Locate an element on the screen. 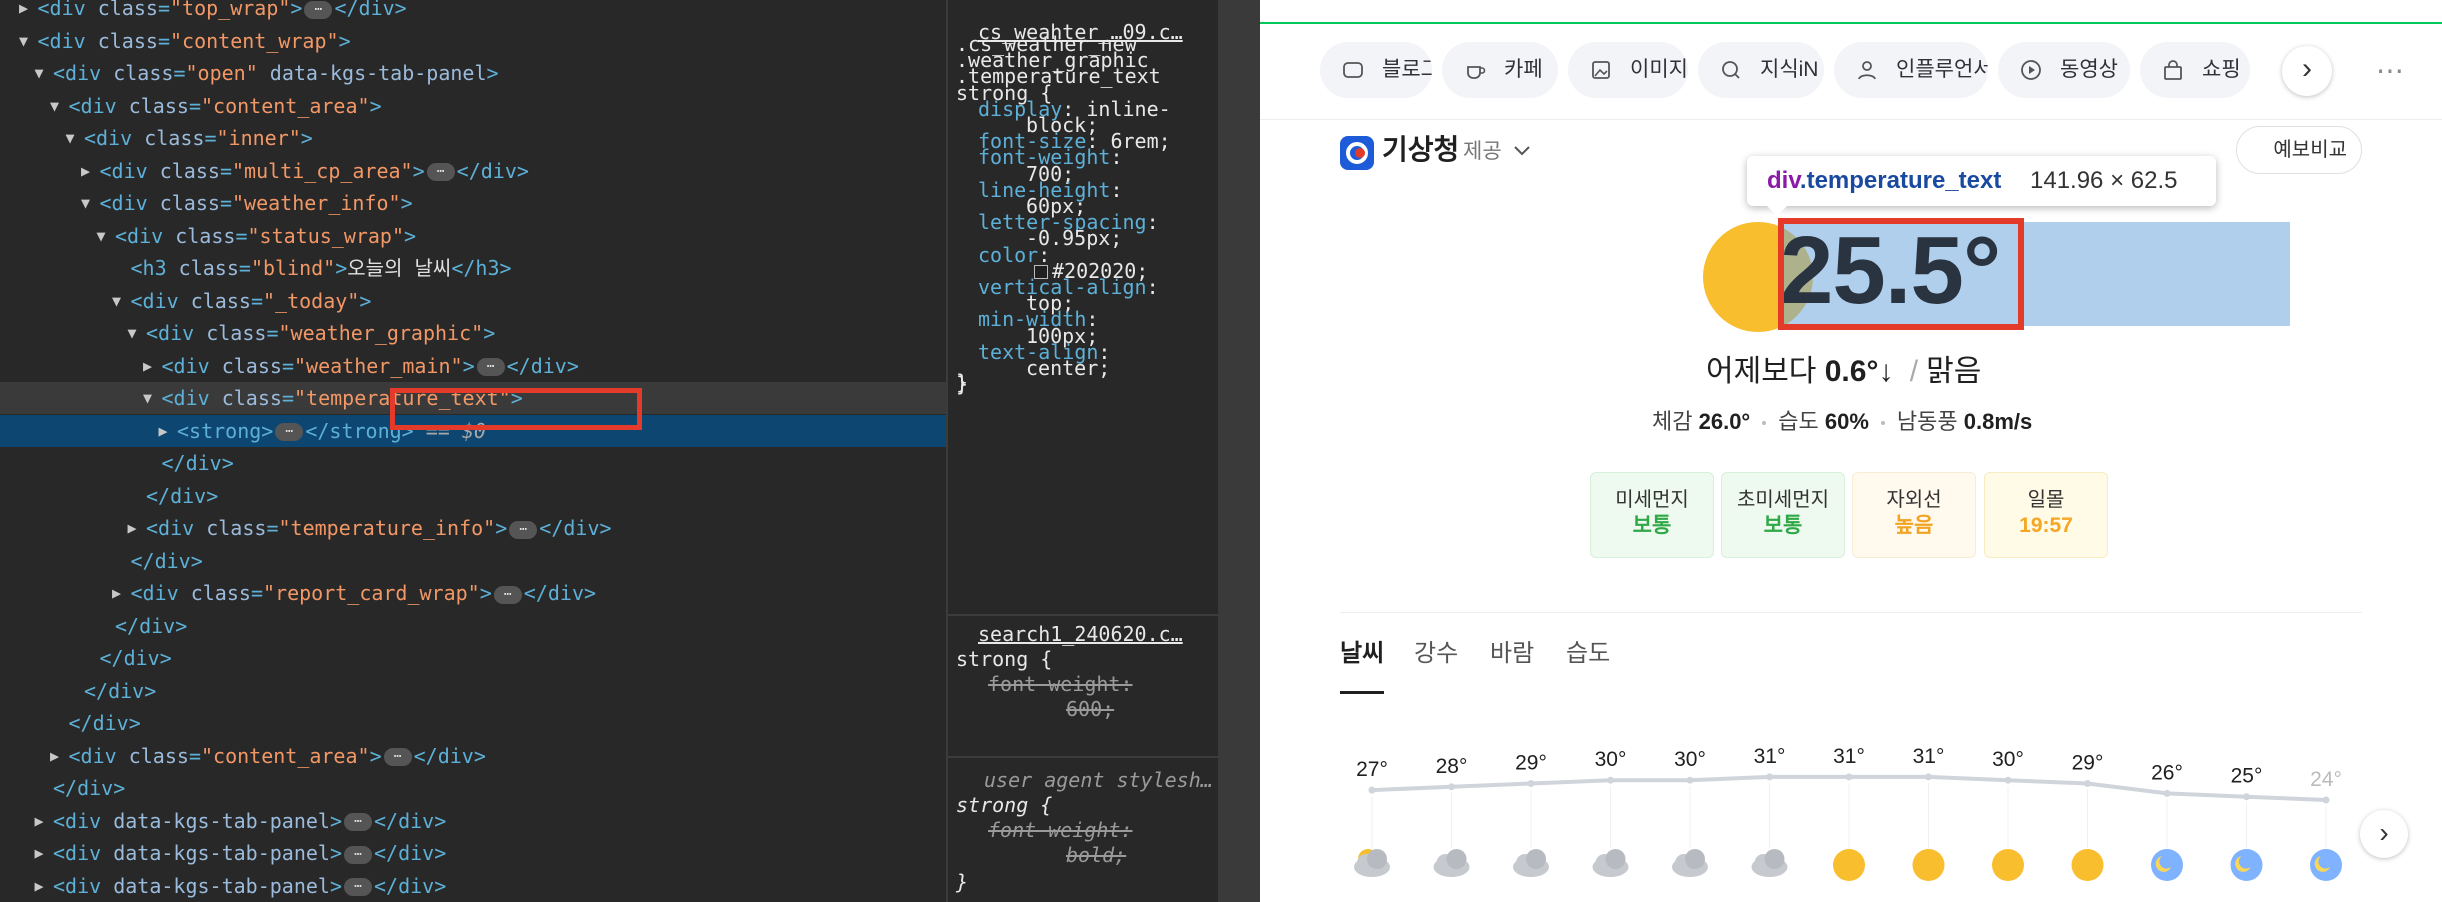 This screenshot has height=902, width=2442. report-card: 초미세먼지 보통 is located at coordinates (1783, 515).